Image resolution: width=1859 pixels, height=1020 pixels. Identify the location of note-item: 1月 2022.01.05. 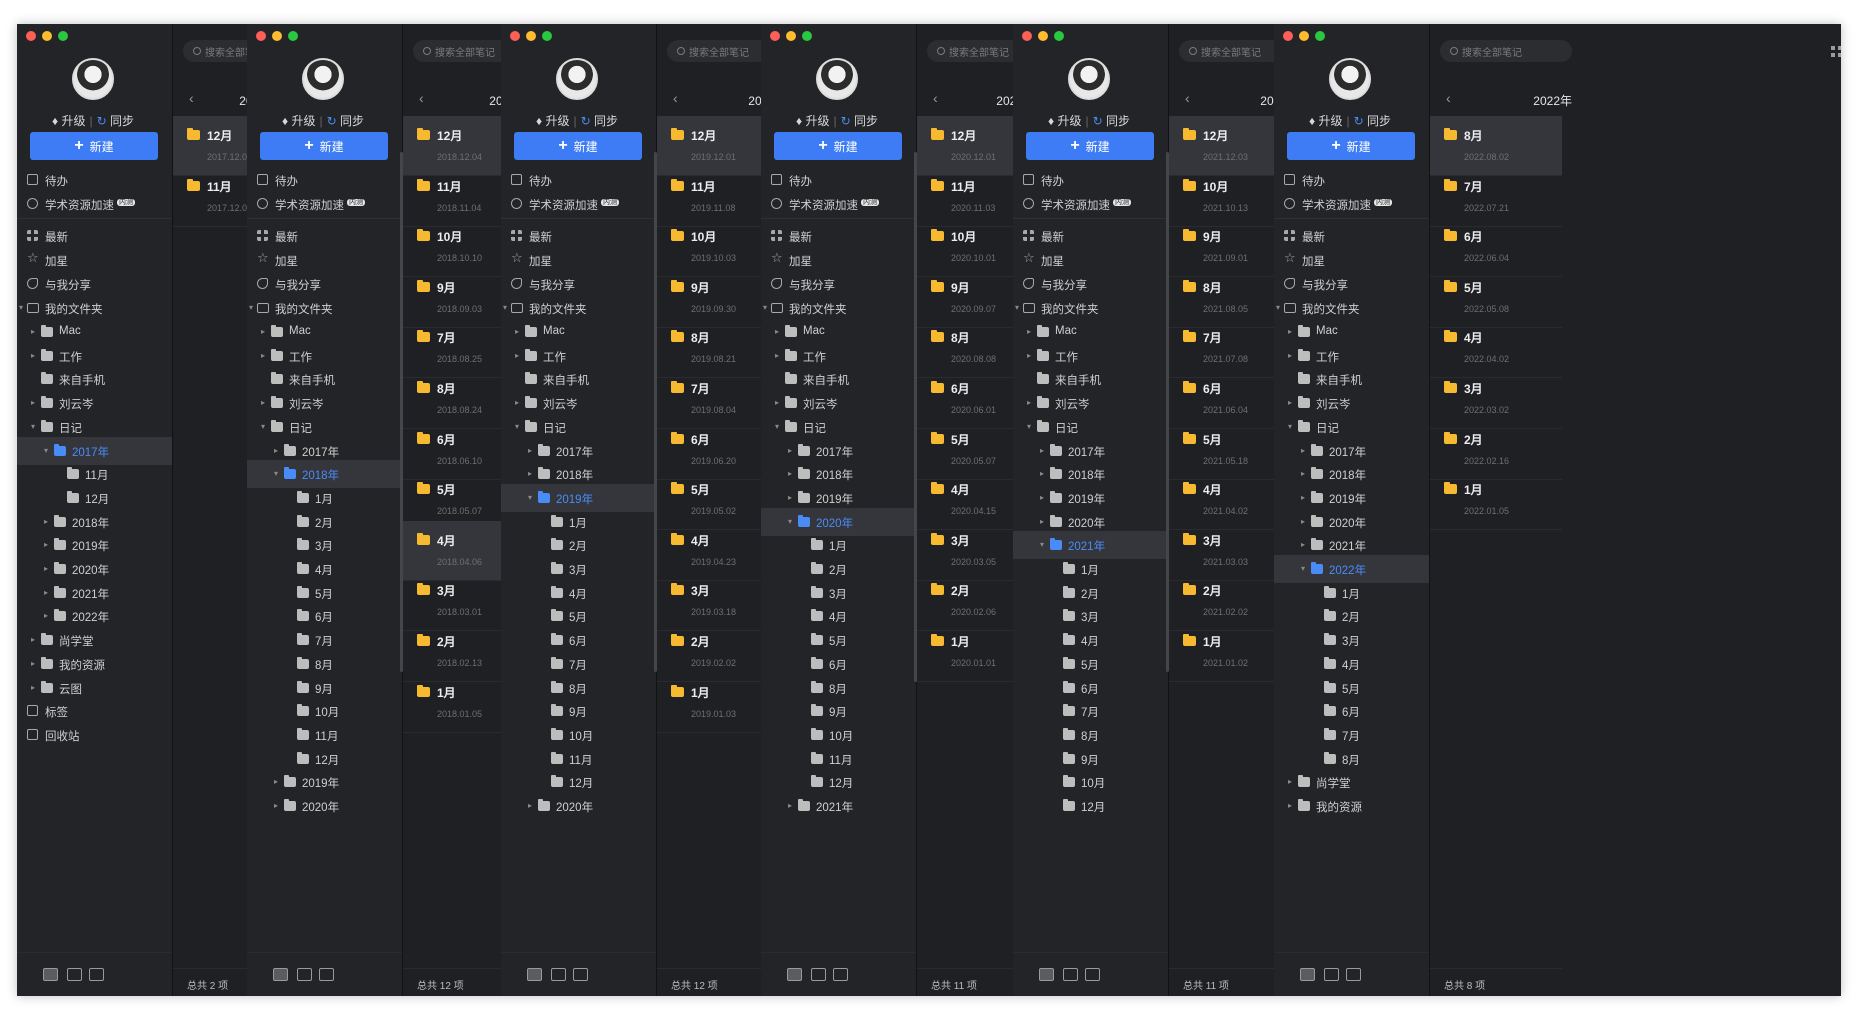
(1496, 500).